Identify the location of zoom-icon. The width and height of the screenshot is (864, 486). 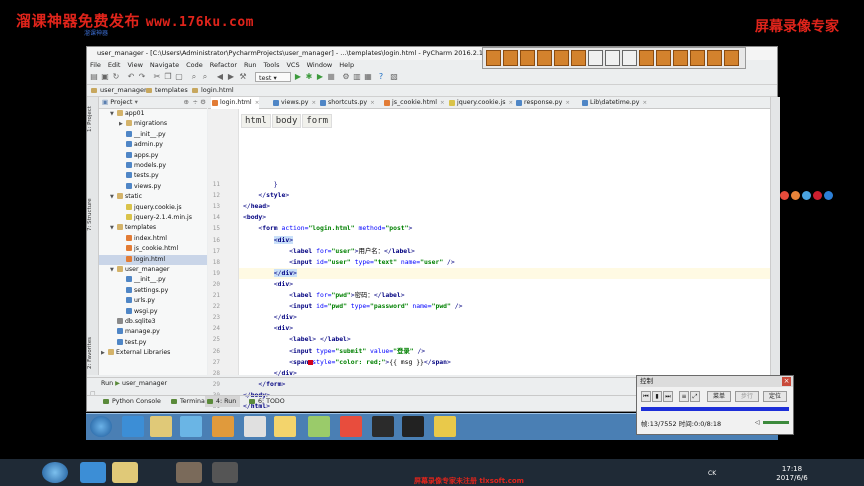
(629, 58).